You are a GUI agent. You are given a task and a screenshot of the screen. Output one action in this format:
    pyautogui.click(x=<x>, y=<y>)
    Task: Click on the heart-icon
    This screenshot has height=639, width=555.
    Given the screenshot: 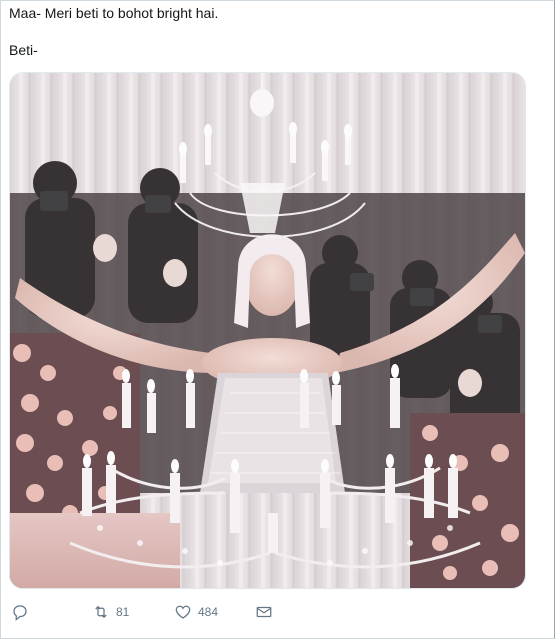 What is the action you would take?
    pyautogui.click(x=183, y=612)
    